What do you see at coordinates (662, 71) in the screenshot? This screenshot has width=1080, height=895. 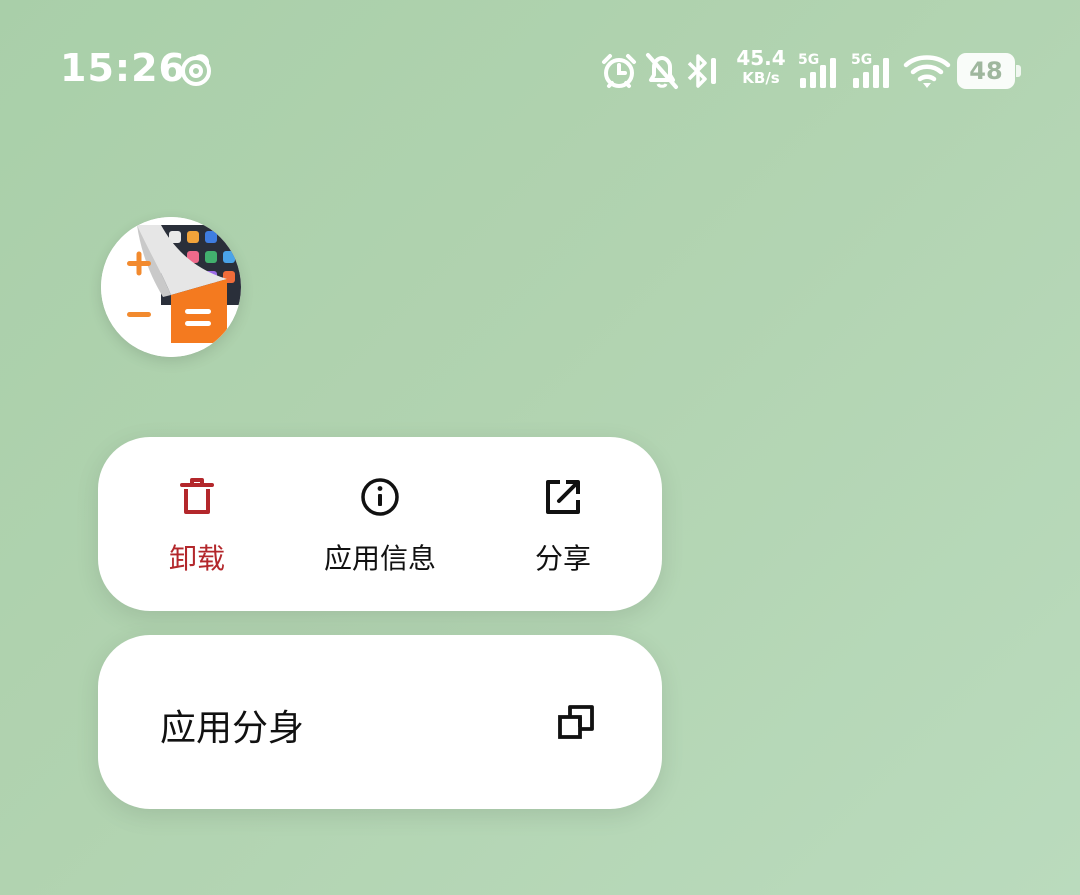 I see `bell-muted-icon` at bounding box center [662, 71].